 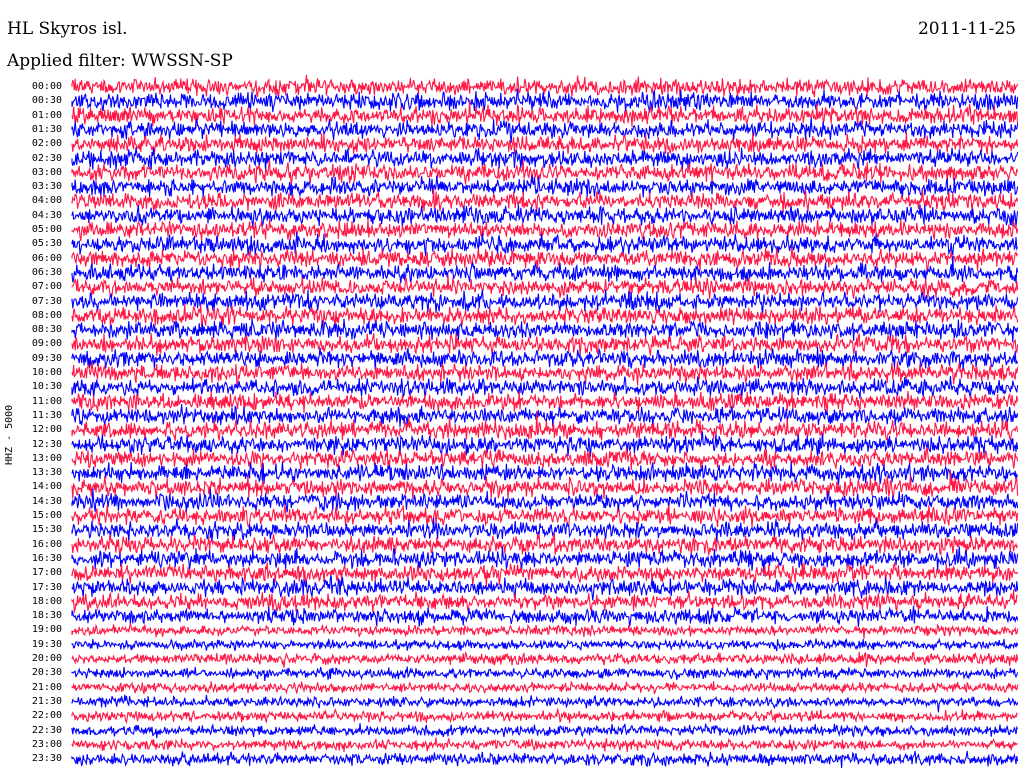 I want to click on time-label: 07:00, so click(x=46, y=287).